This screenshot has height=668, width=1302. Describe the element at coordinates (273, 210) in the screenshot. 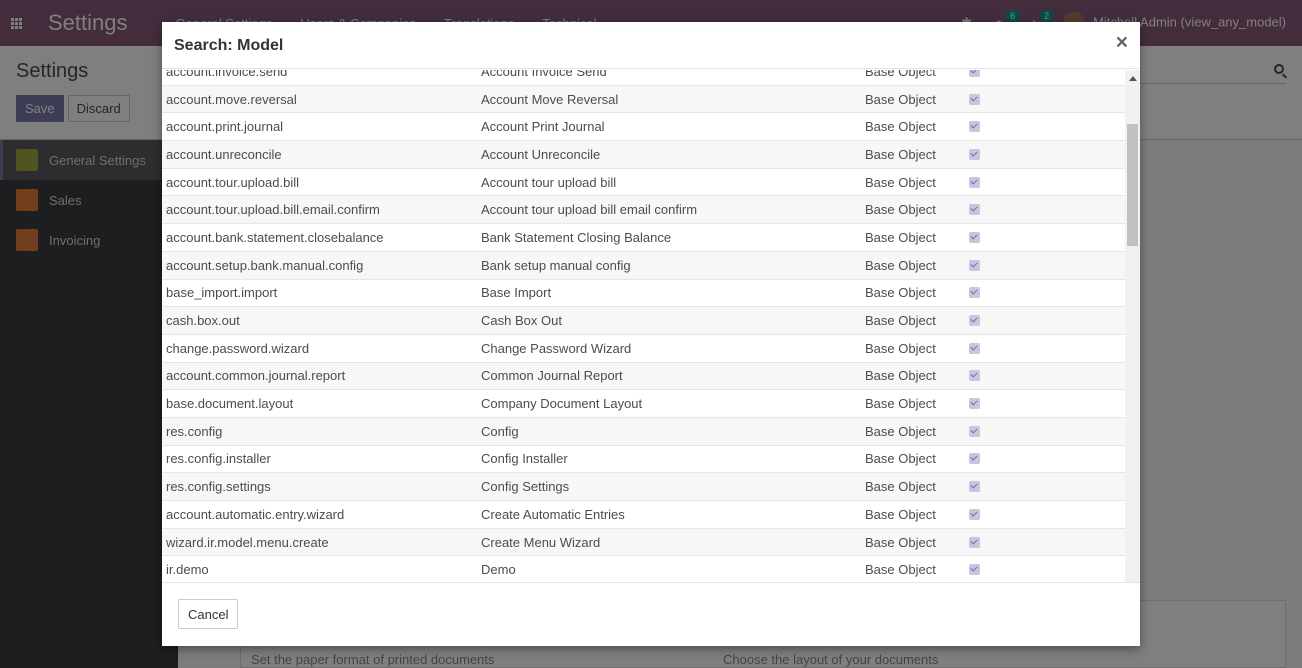

I see `model-cell: account.tour.upload.bill.email.confirm` at that location.